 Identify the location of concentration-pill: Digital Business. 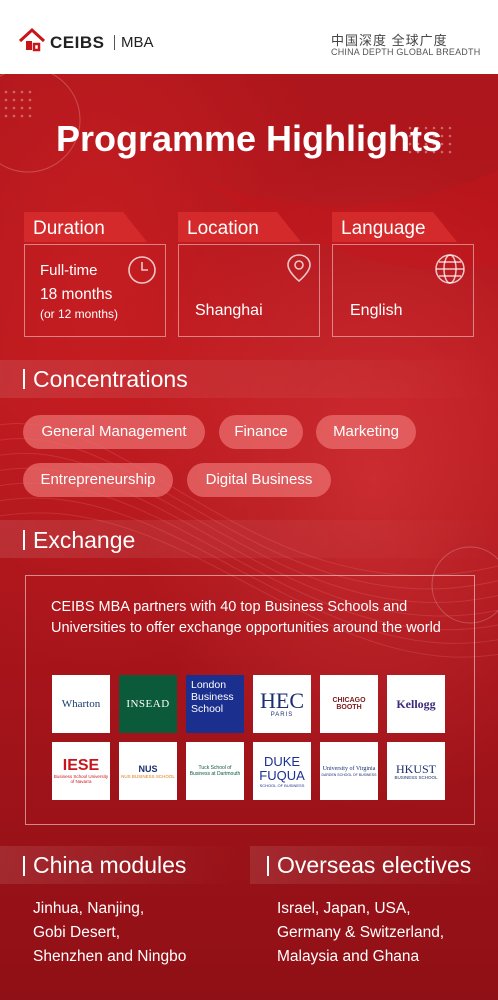
(259, 480).